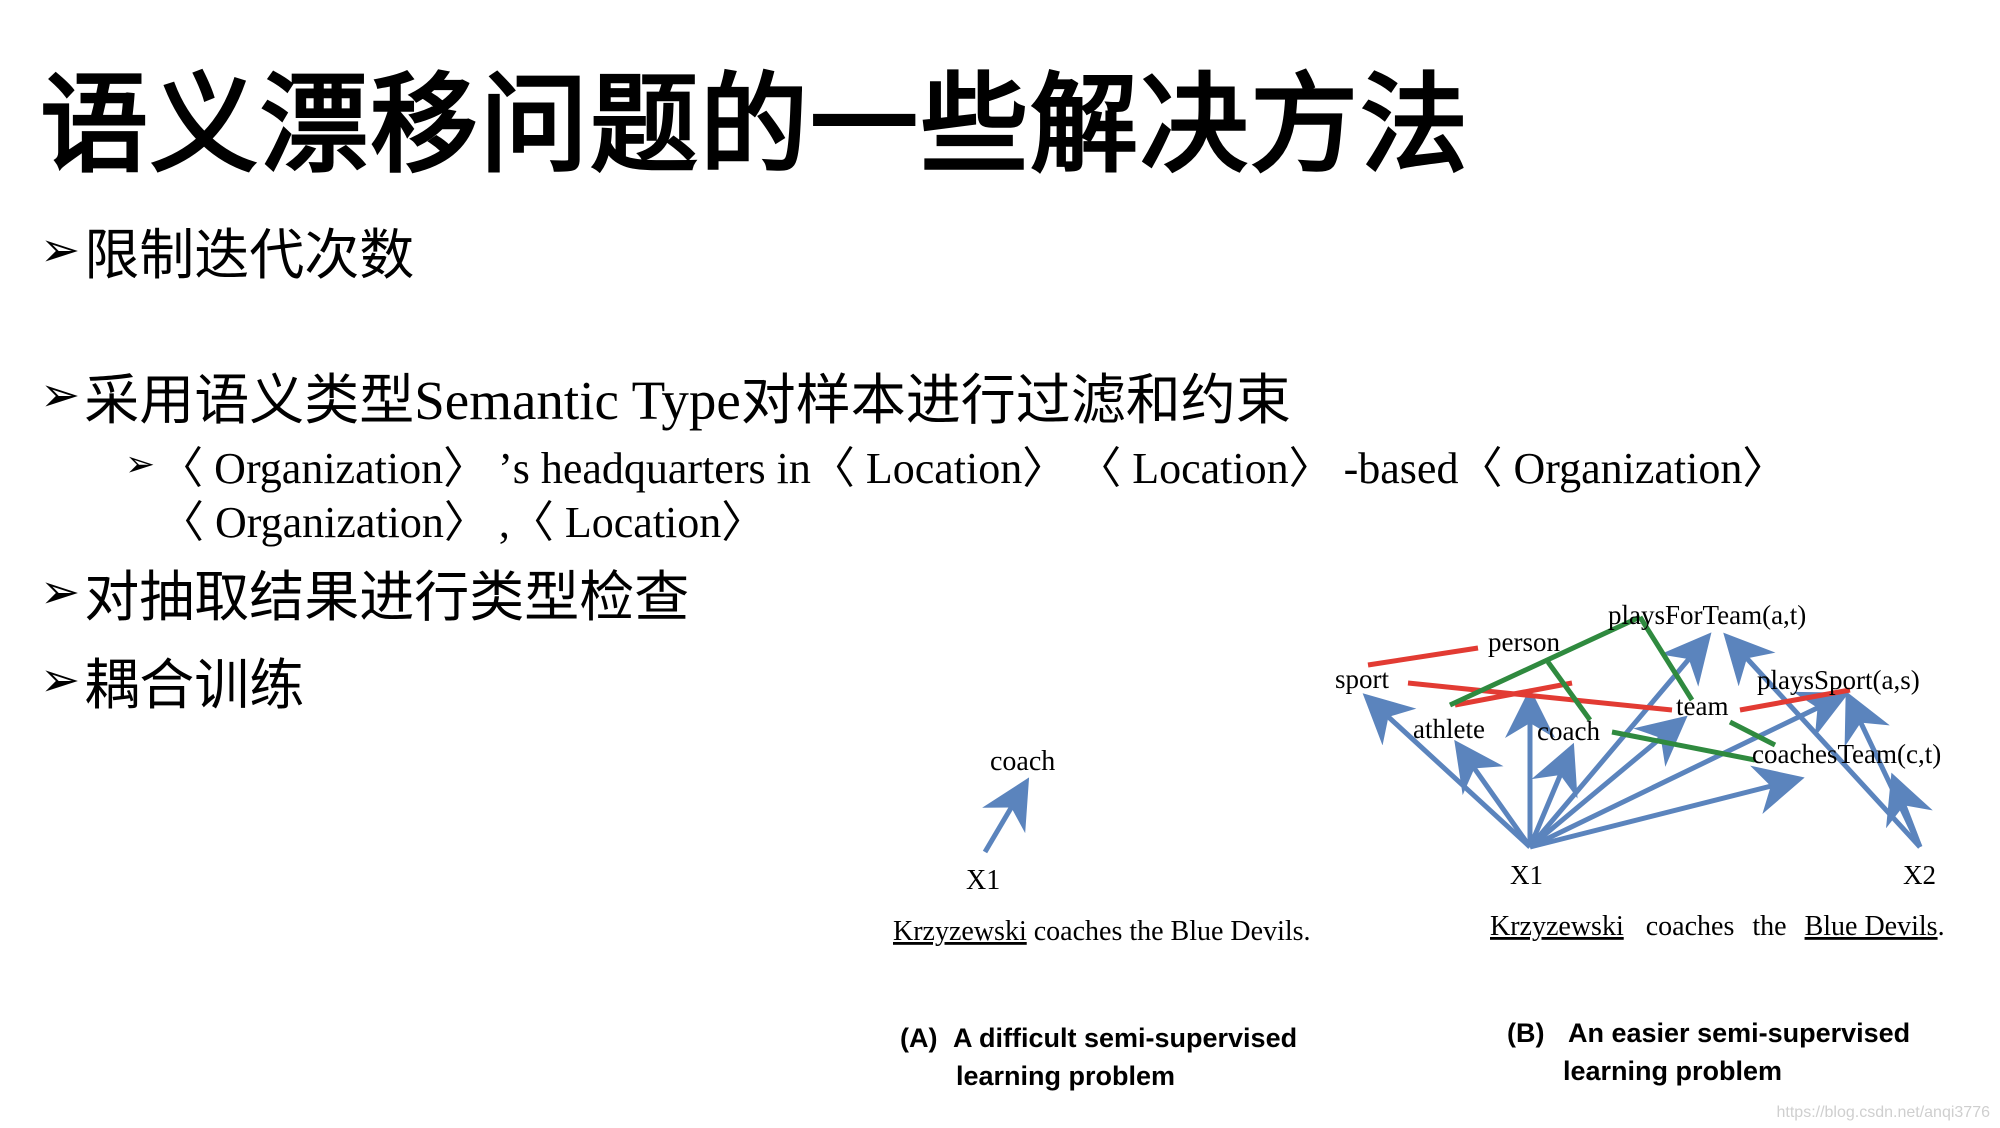 The width and height of the screenshot is (2000, 1128). What do you see at coordinates (1846, 754) in the screenshot?
I see `node-coachesTeam: coachesTeam(c,t)` at bounding box center [1846, 754].